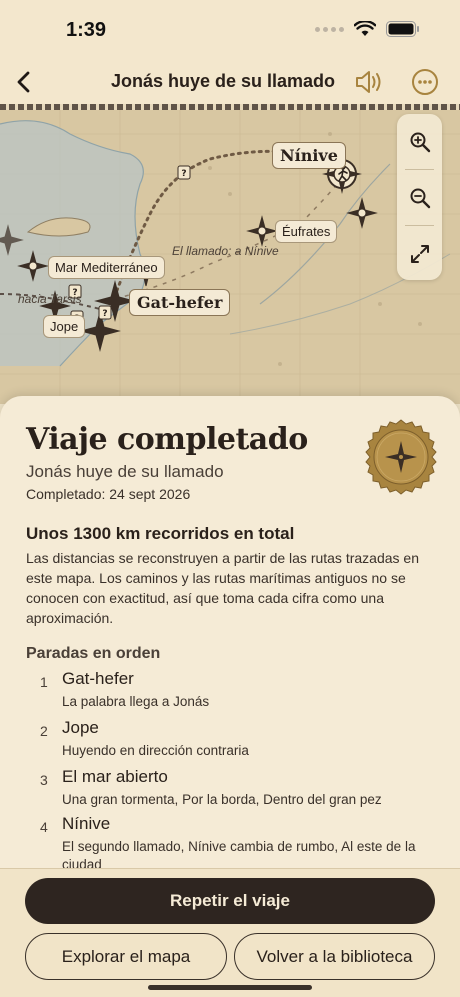 This screenshot has height=997, width=460. Describe the element at coordinates (160, 533) in the screenshot. I see `distance-title: Unos 1300 km recorridos en total` at that location.